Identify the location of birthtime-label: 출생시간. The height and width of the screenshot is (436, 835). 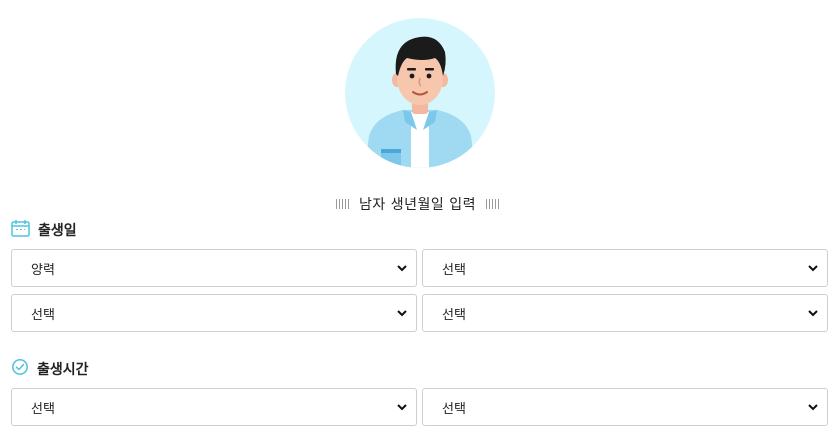
(63, 370).